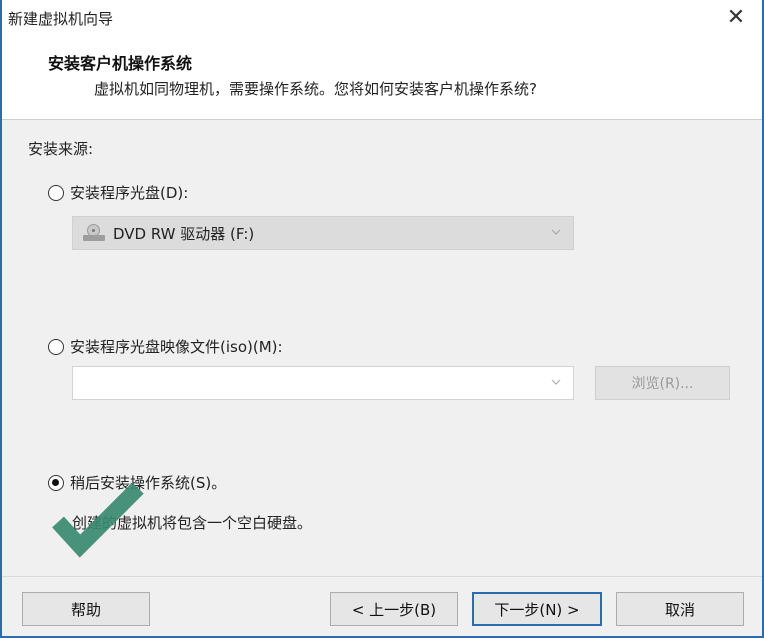 The width and height of the screenshot is (764, 638). Describe the element at coordinates (308, 383) in the screenshot. I see `iso-path-input` at that location.